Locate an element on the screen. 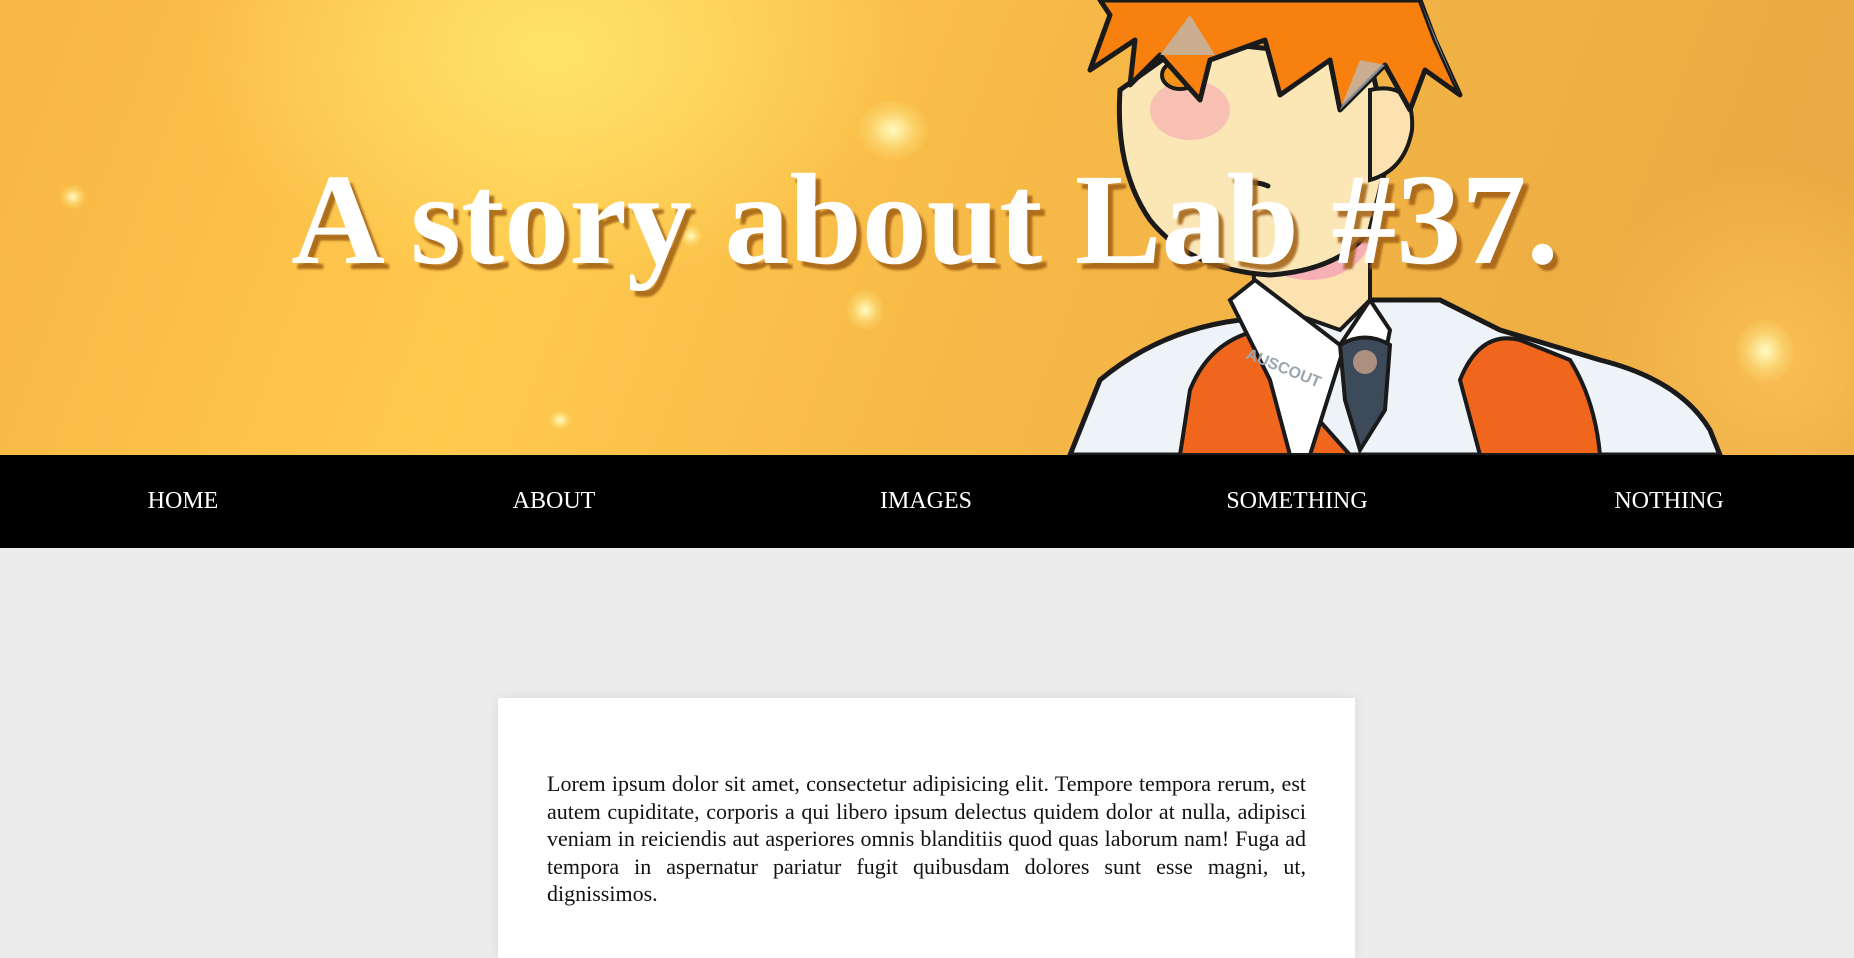 This screenshot has height=958, width=1854. page-title: A story about Lab #37. is located at coordinates (925, 220).